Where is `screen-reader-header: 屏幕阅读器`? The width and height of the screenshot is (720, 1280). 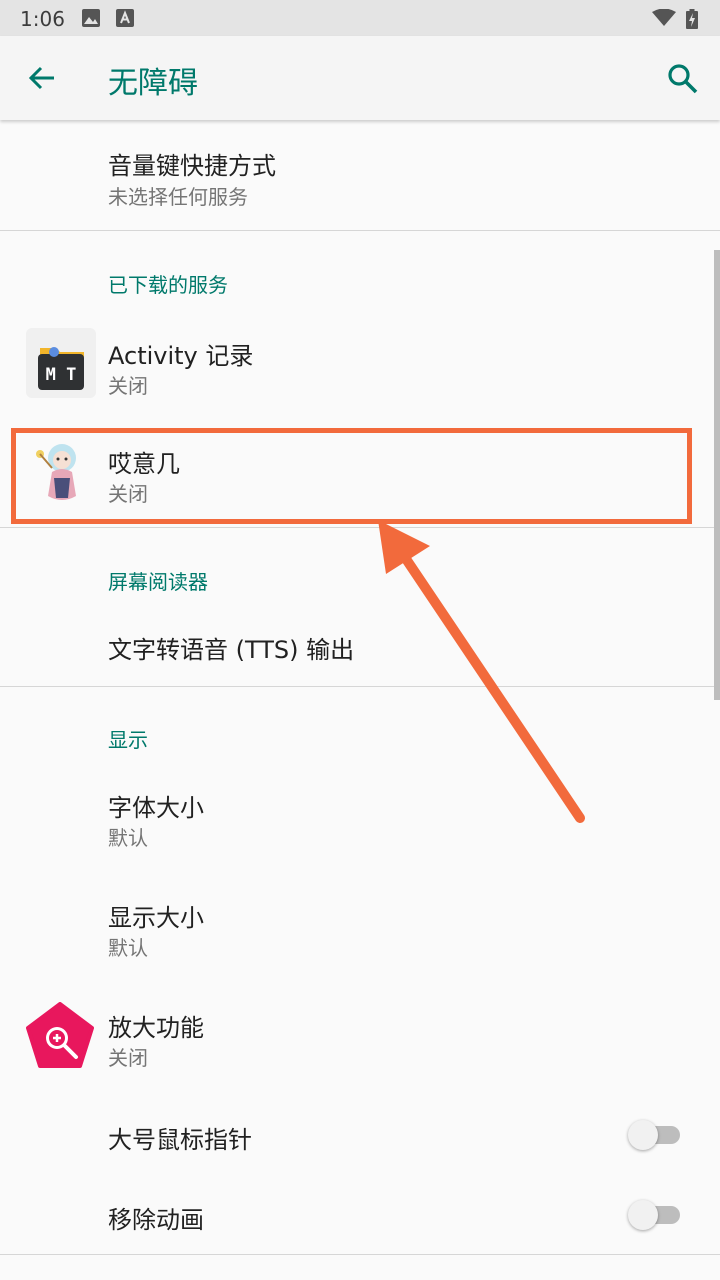 screen-reader-header: 屏幕阅读器 is located at coordinates (158, 582).